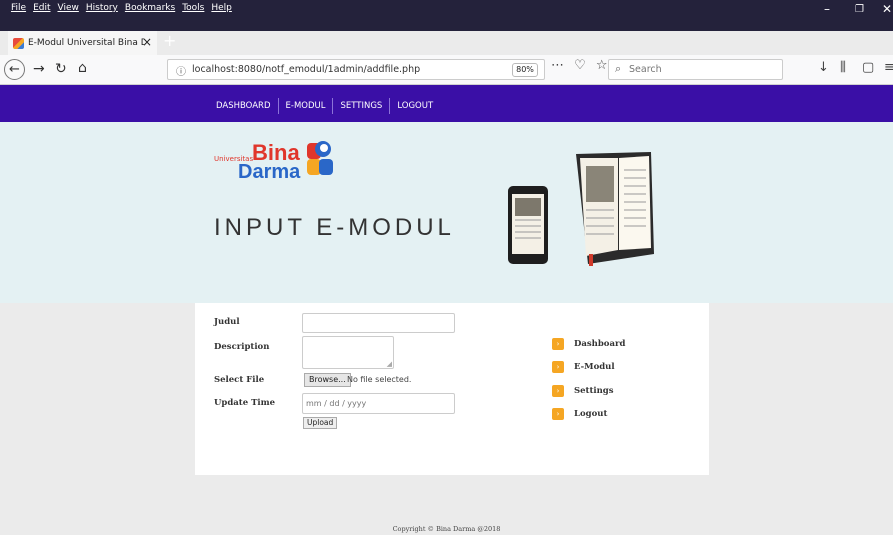 The height and width of the screenshot is (535, 893). Describe the element at coordinates (221, 8) in the screenshot. I see `menu-help: Help` at that location.